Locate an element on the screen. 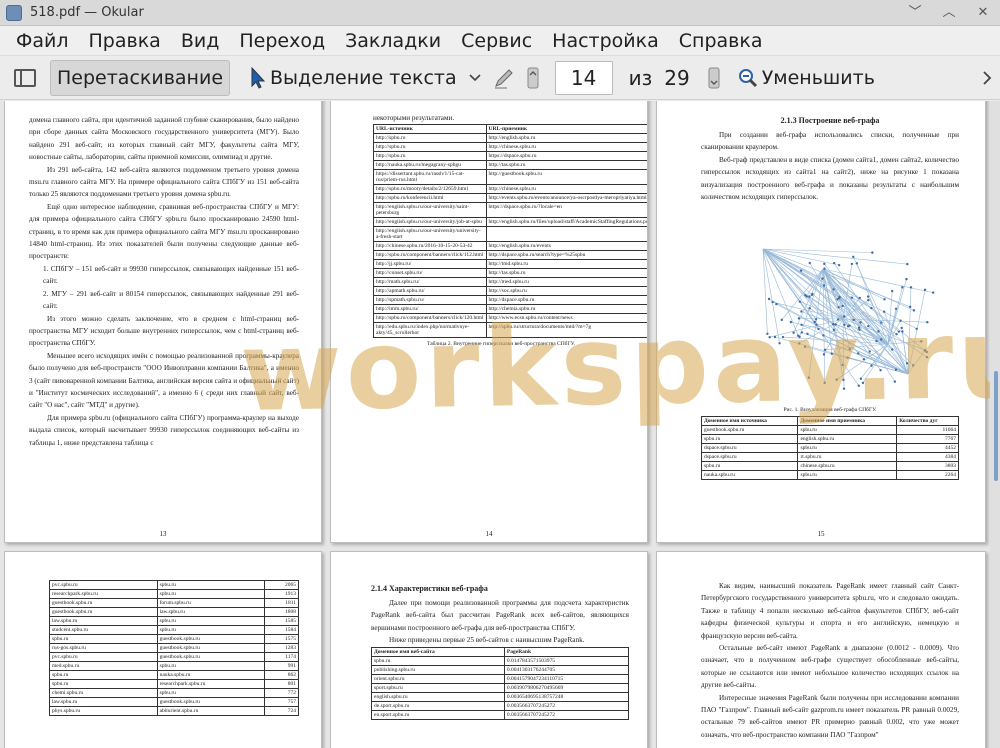 This screenshot has height=748, width=1000. table-cell: nauka.spbu.ru is located at coordinates (749, 475).